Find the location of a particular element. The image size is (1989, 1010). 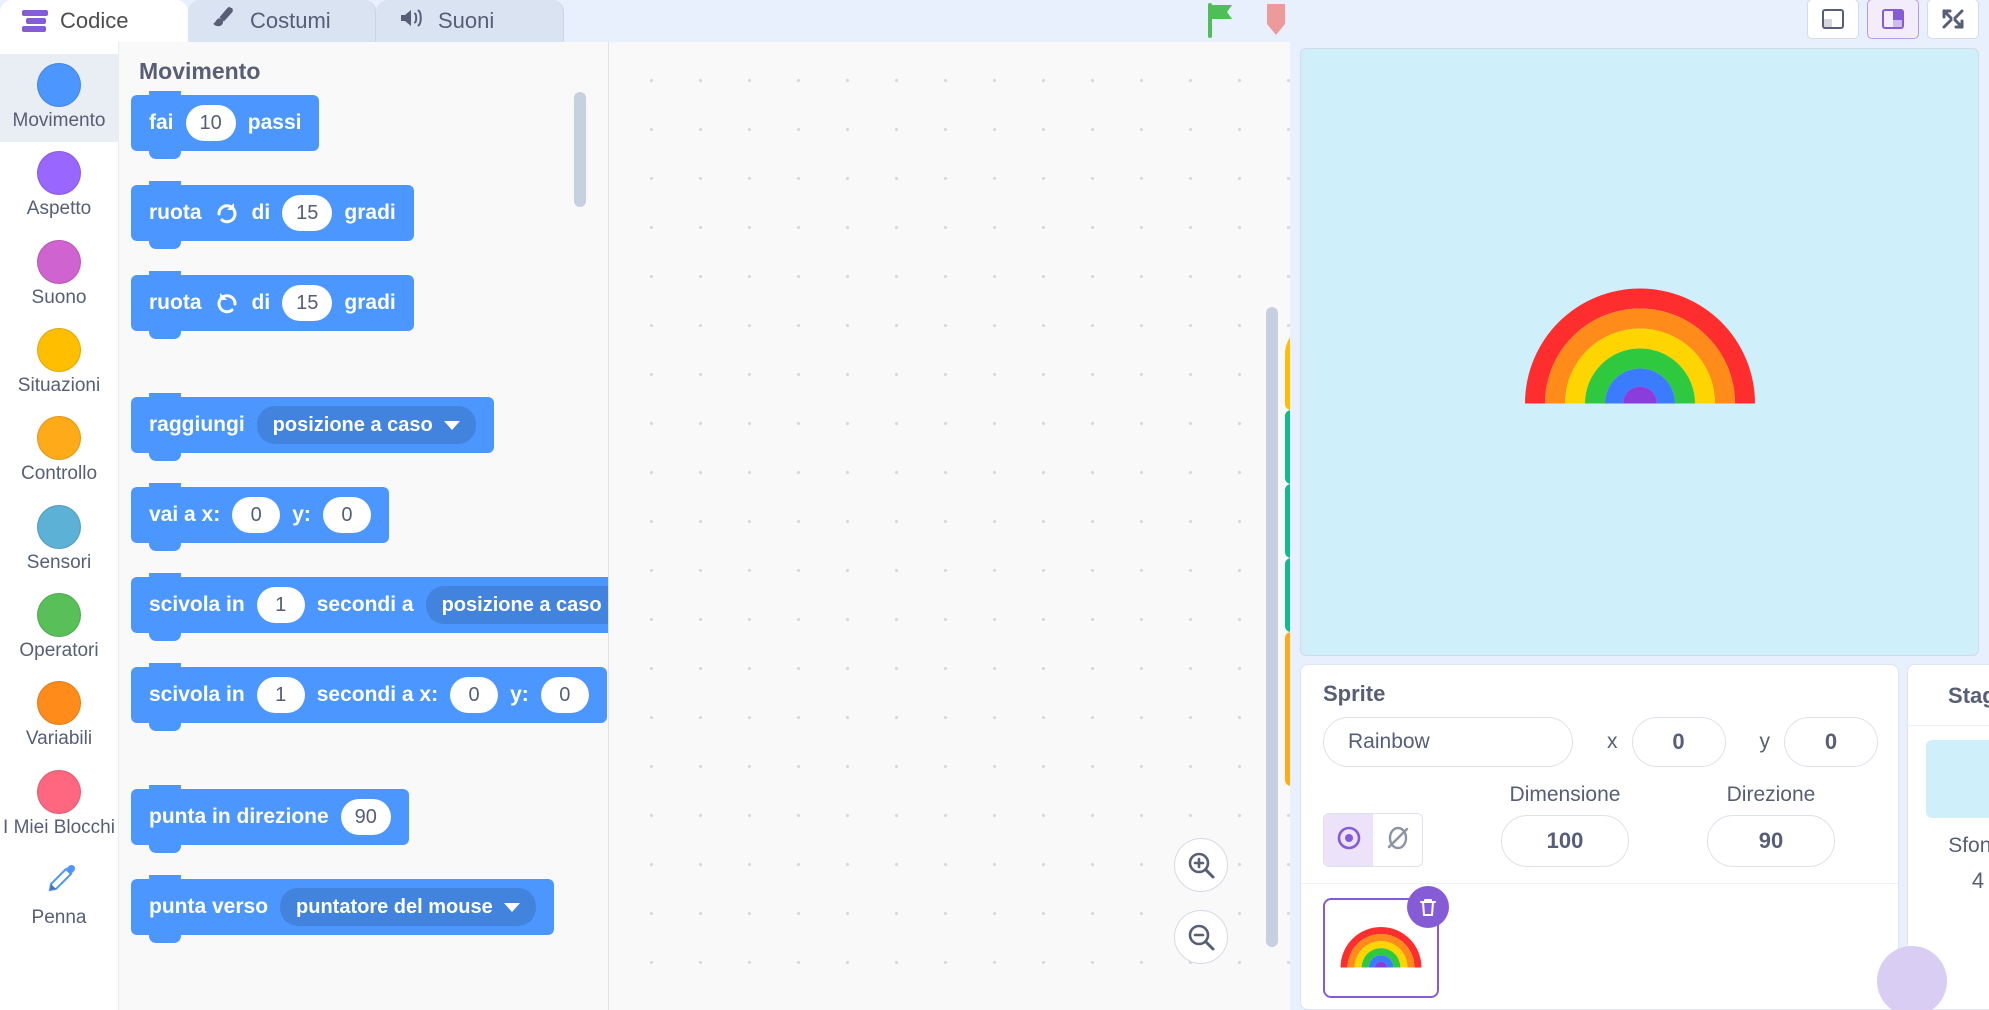

glide-x-input: 0 is located at coordinates (474, 695).